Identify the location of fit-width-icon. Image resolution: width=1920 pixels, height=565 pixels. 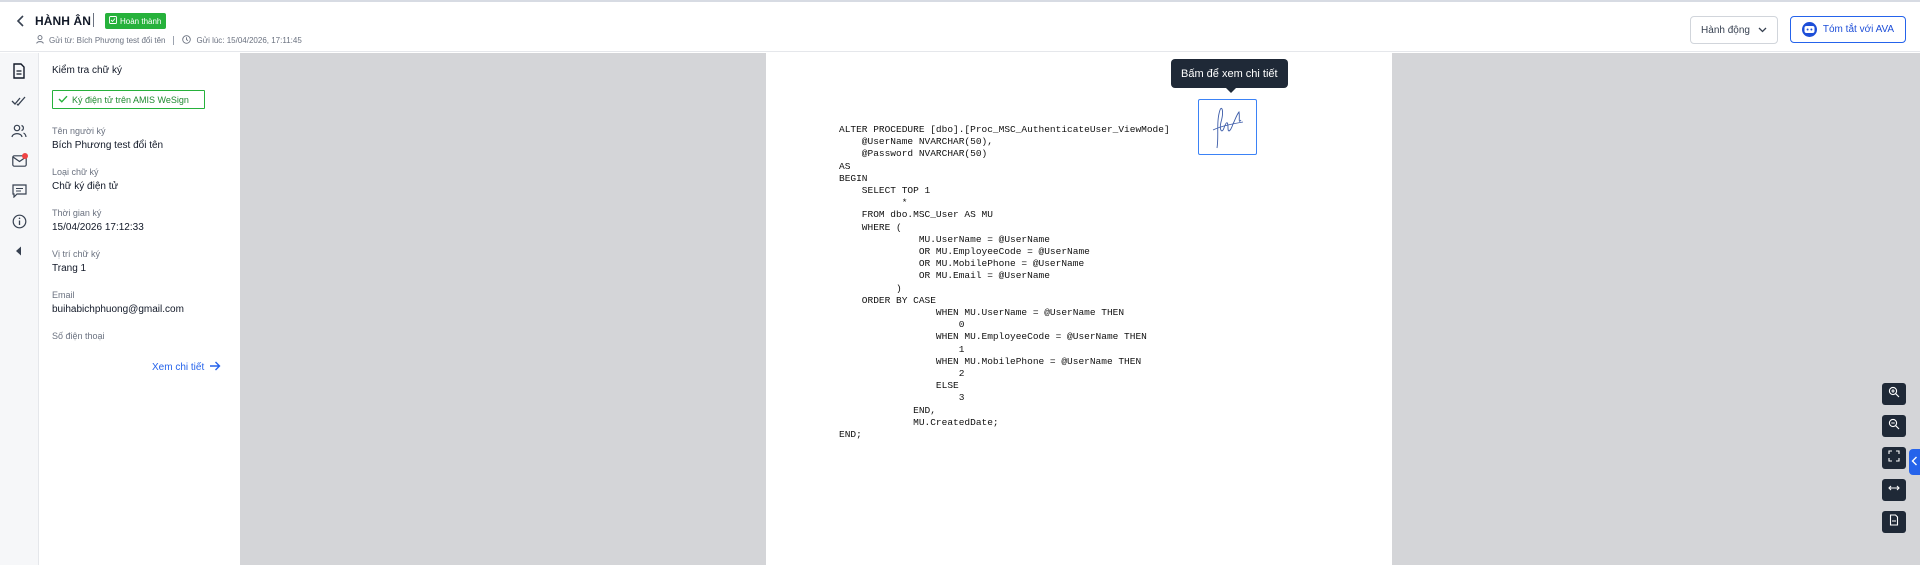
(1894, 490).